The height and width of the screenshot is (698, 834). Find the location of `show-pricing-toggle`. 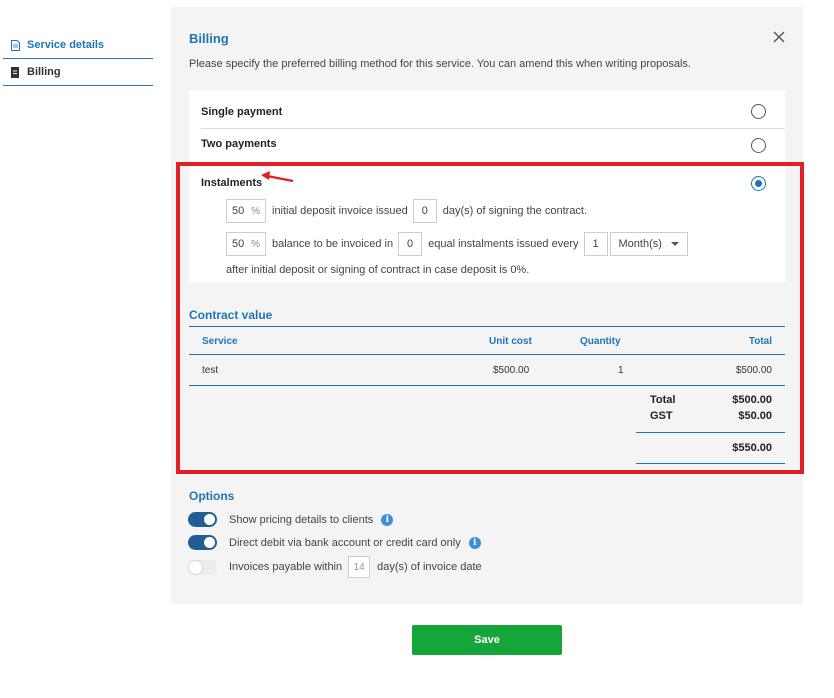

show-pricing-toggle is located at coordinates (202, 519).